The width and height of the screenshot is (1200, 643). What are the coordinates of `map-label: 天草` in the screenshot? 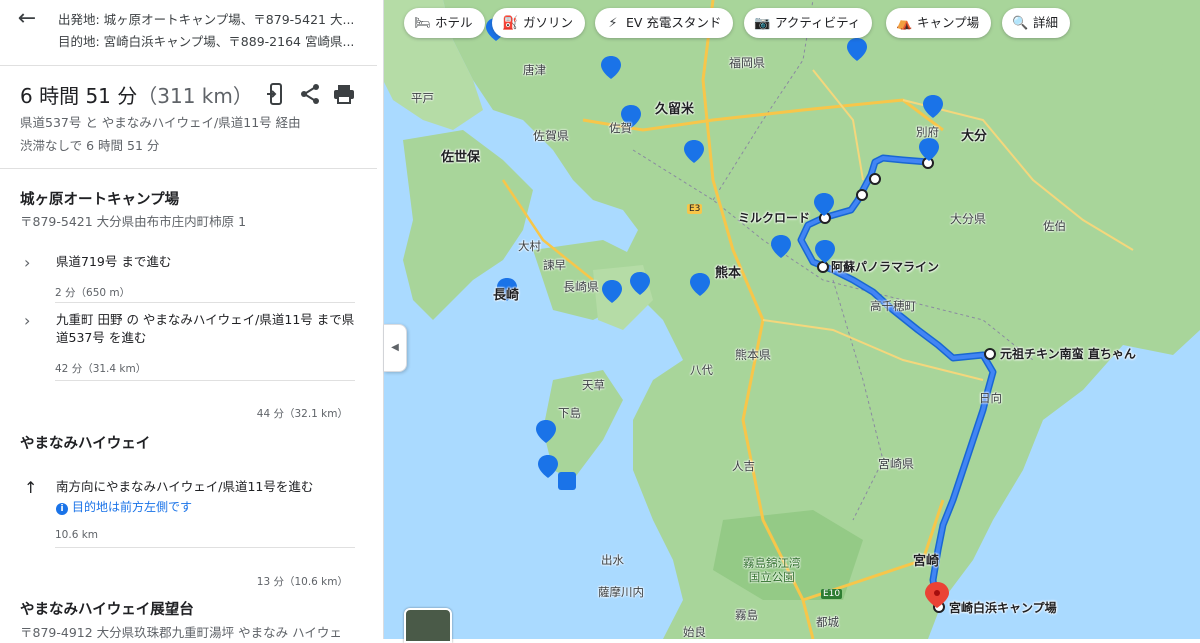 It's located at (593, 385).